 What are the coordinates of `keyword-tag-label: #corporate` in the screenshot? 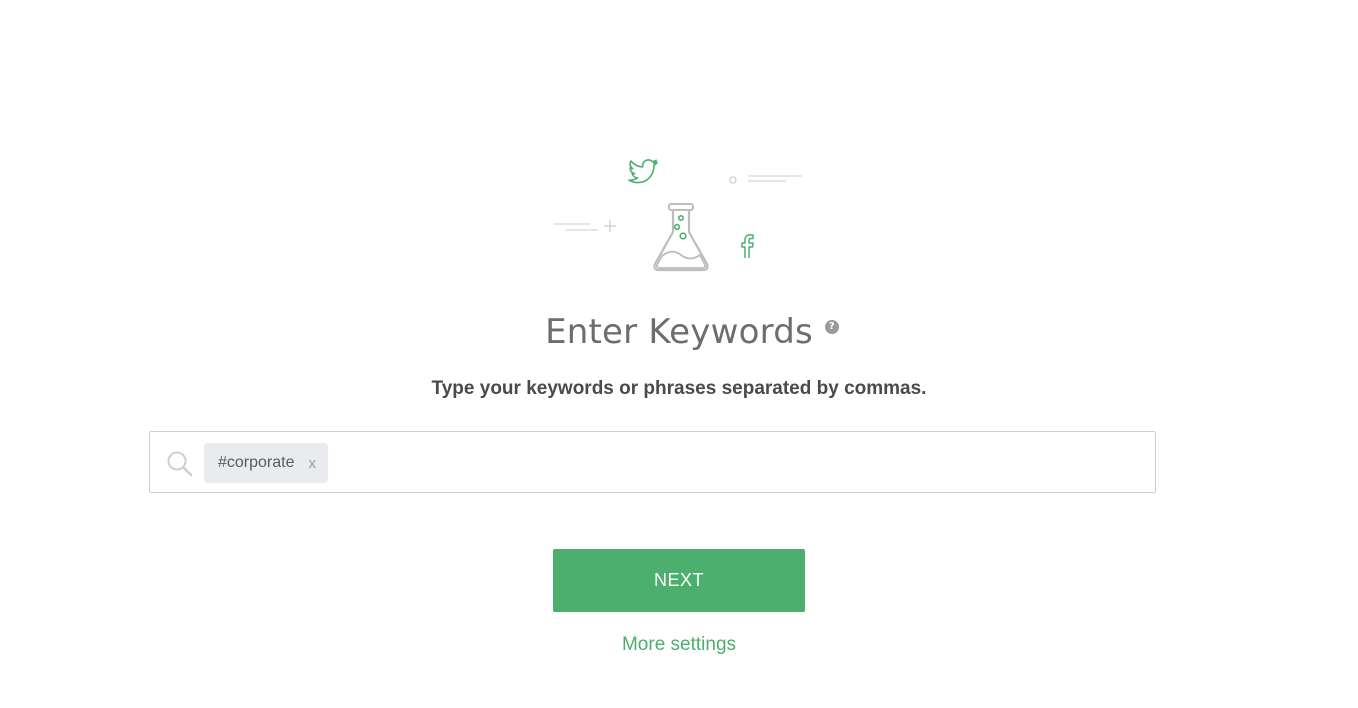 It's located at (256, 462).